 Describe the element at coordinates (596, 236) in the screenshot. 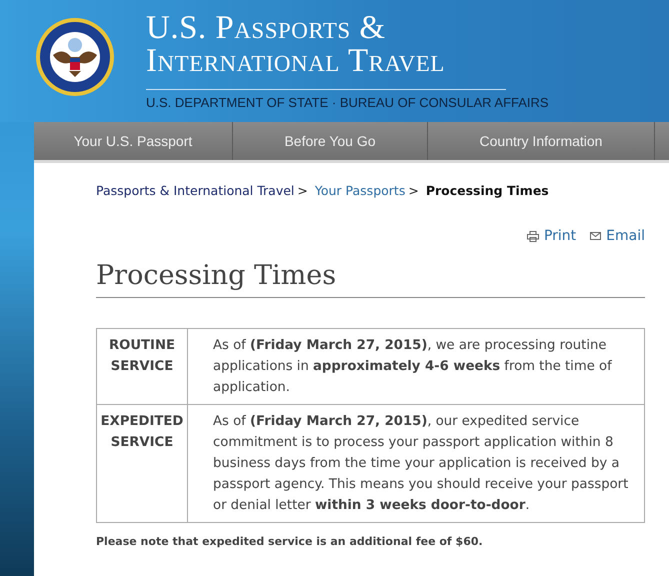

I see `envelope-icon` at that location.